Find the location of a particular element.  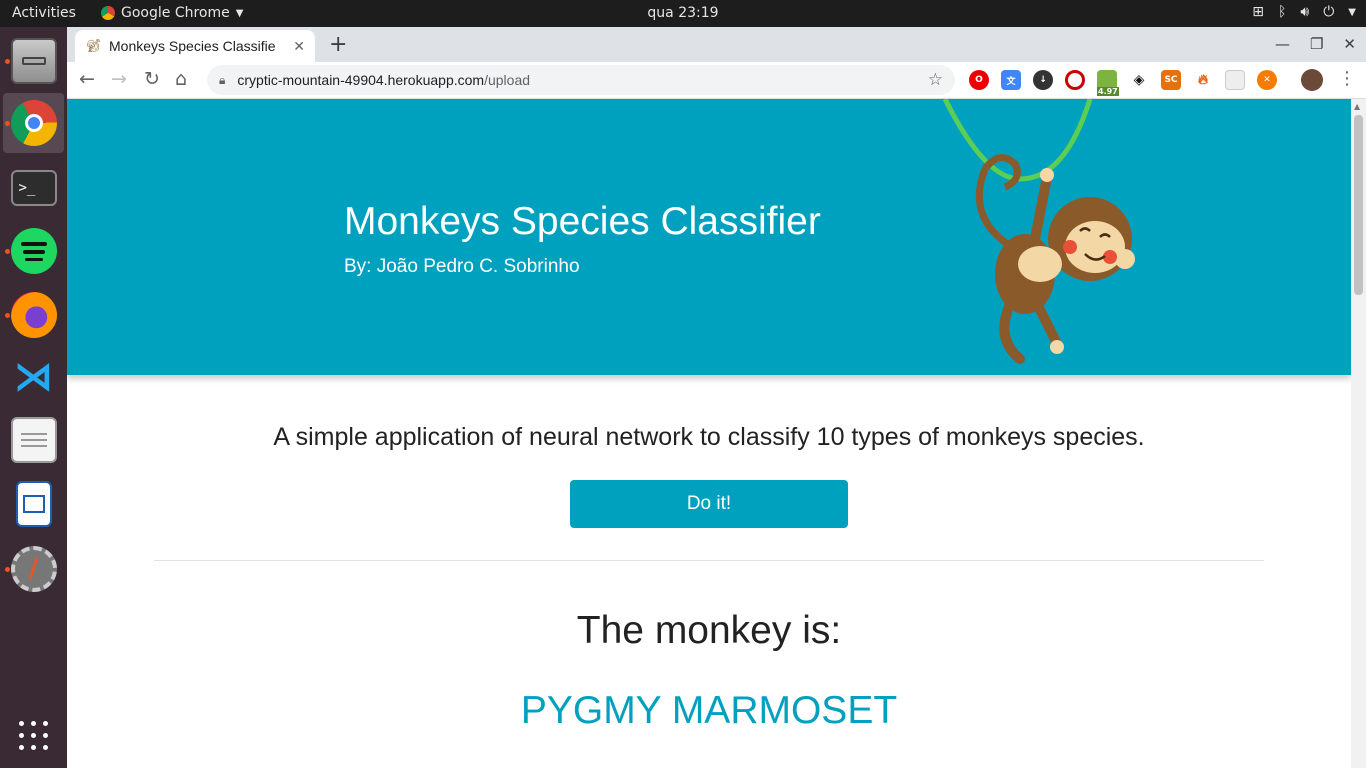

terminal-icon: >_ is located at coordinates (33, 188).